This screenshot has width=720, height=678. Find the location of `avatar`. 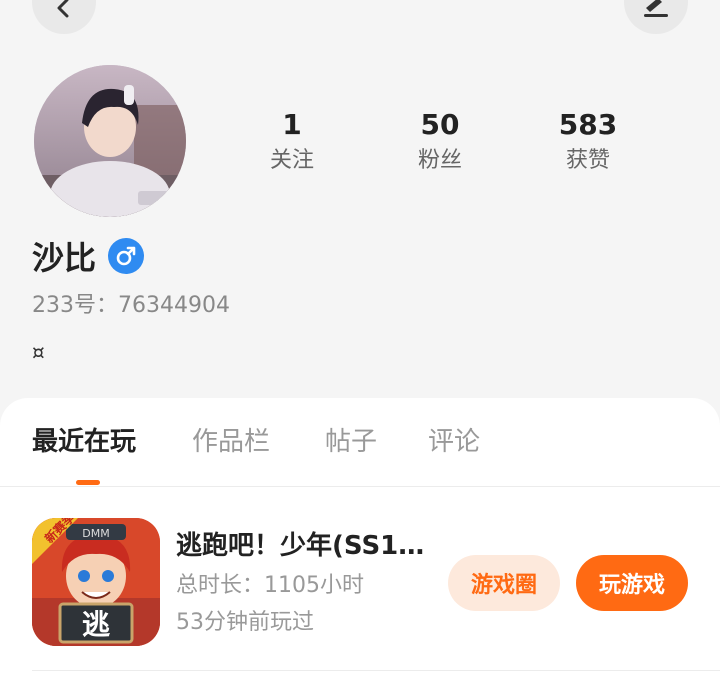

avatar is located at coordinates (110, 141).